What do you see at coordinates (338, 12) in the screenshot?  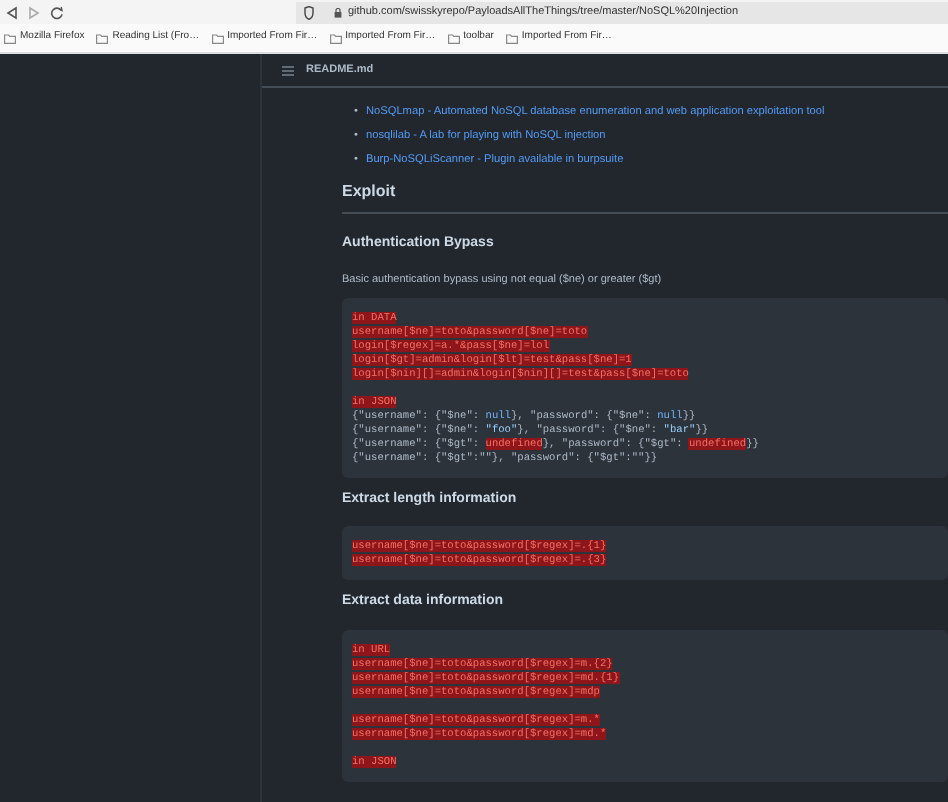 I see `lock-icon` at bounding box center [338, 12].